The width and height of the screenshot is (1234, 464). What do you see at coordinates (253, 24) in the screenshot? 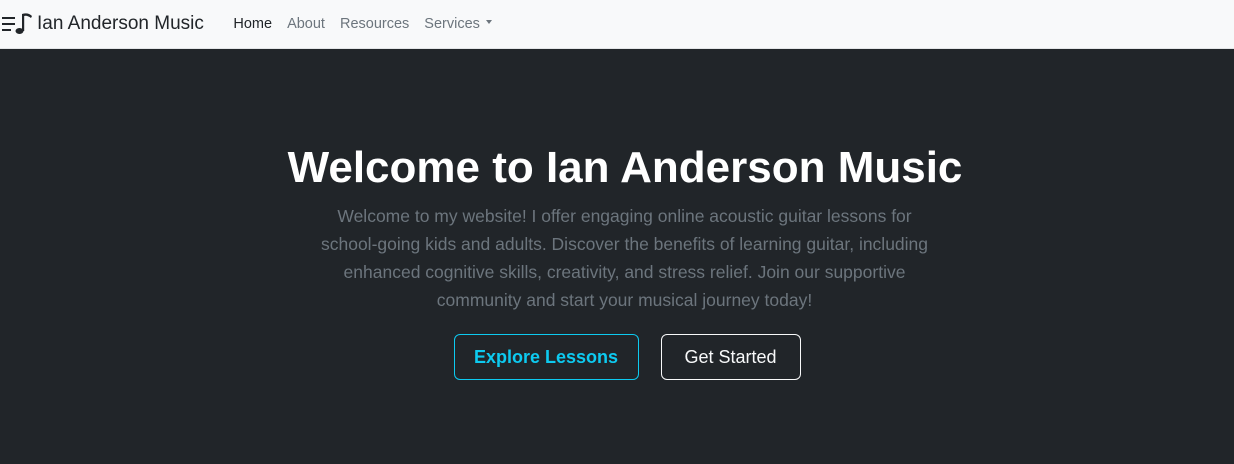
I see `nav-link-home: Home` at bounding box center [253, 24].